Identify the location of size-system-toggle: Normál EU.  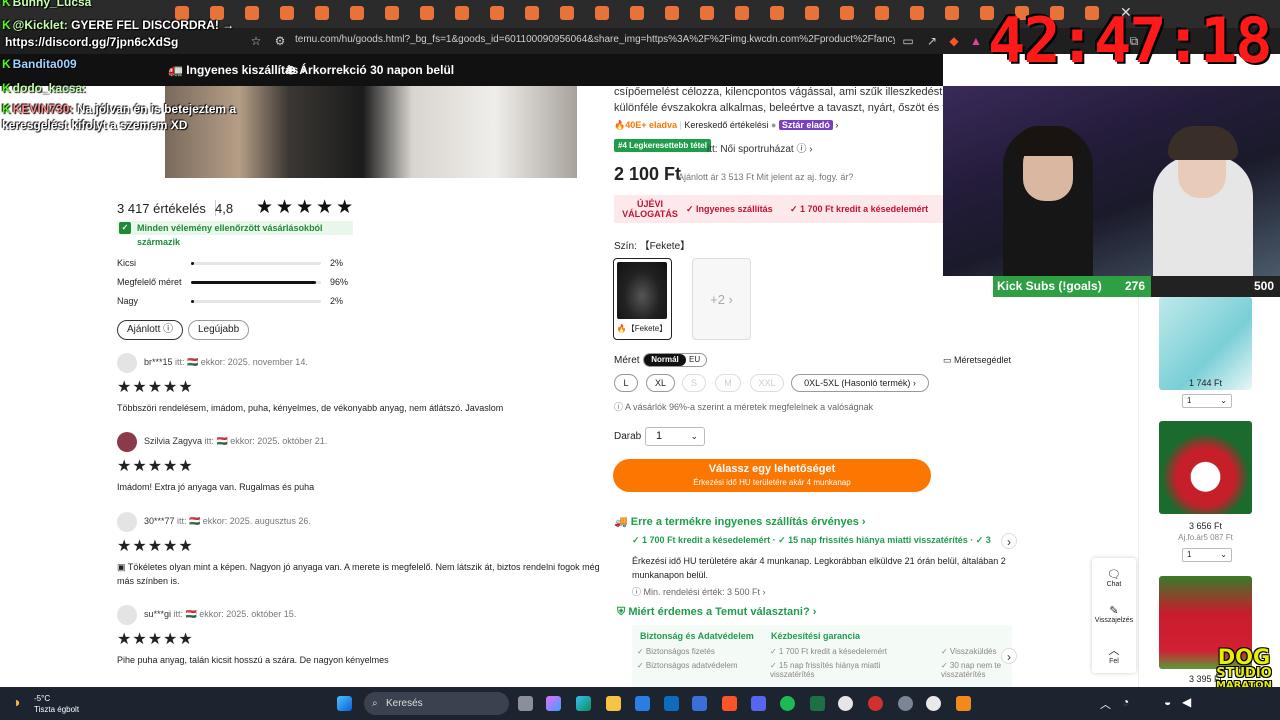
(675, 360).